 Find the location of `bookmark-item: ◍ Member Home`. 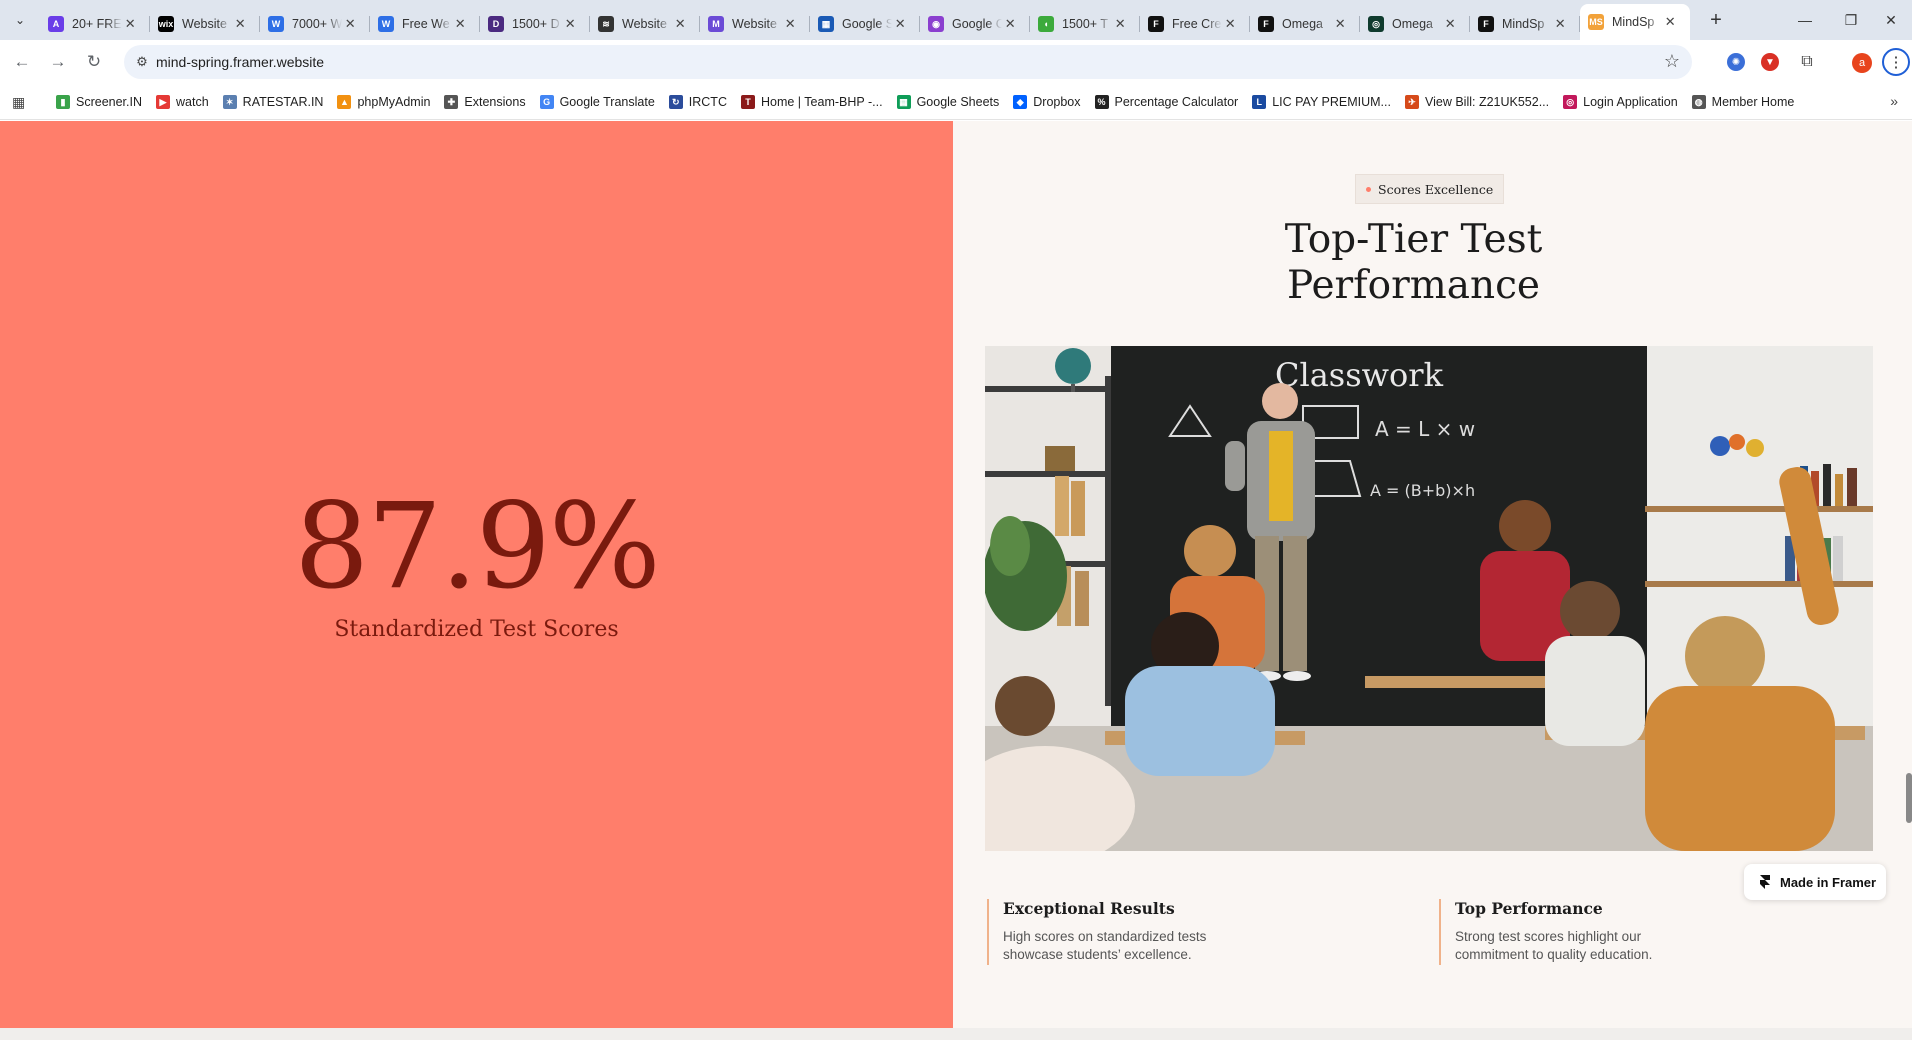

bookmark-item: ◍ Member Home is located at coordinates (1742, 102).